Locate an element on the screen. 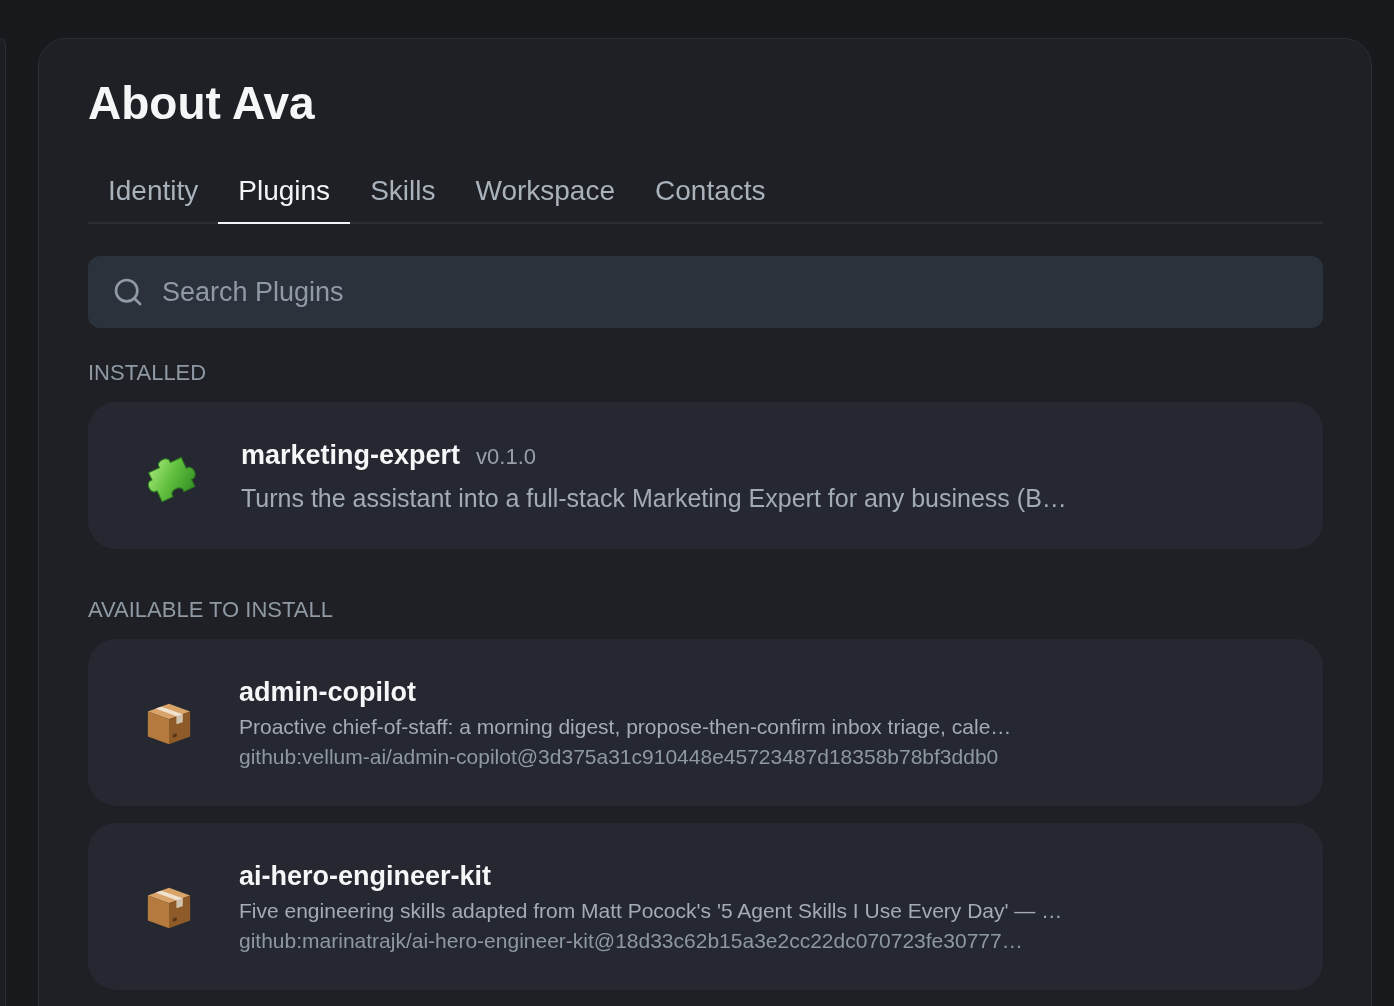 This screenshot has width=1394, height=1006. plugin-name: ai-hero-engineer-kit is located at coordinates (365, 876).